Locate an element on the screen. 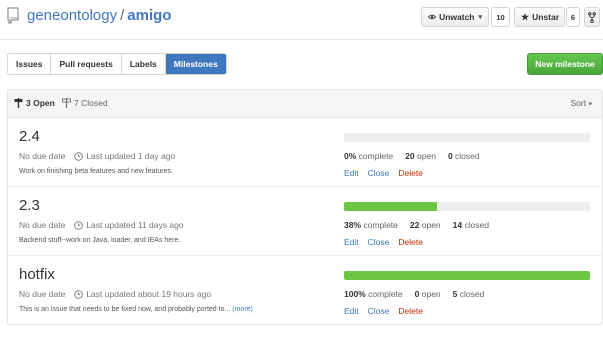 The image size is (603, 341). open-issues-link: 20 open is located at coordinates (420, 156).